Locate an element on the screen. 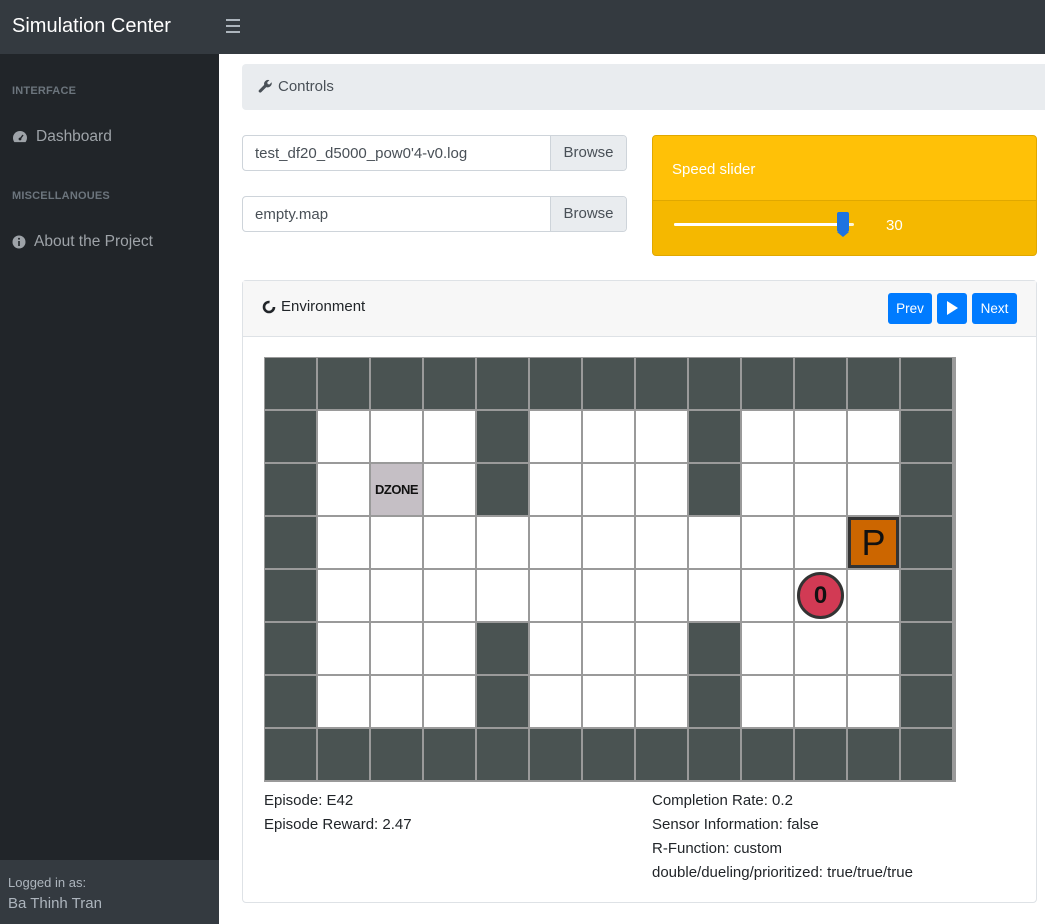  speed-card: Speed slider 30 is located at coordinates (844, 195).